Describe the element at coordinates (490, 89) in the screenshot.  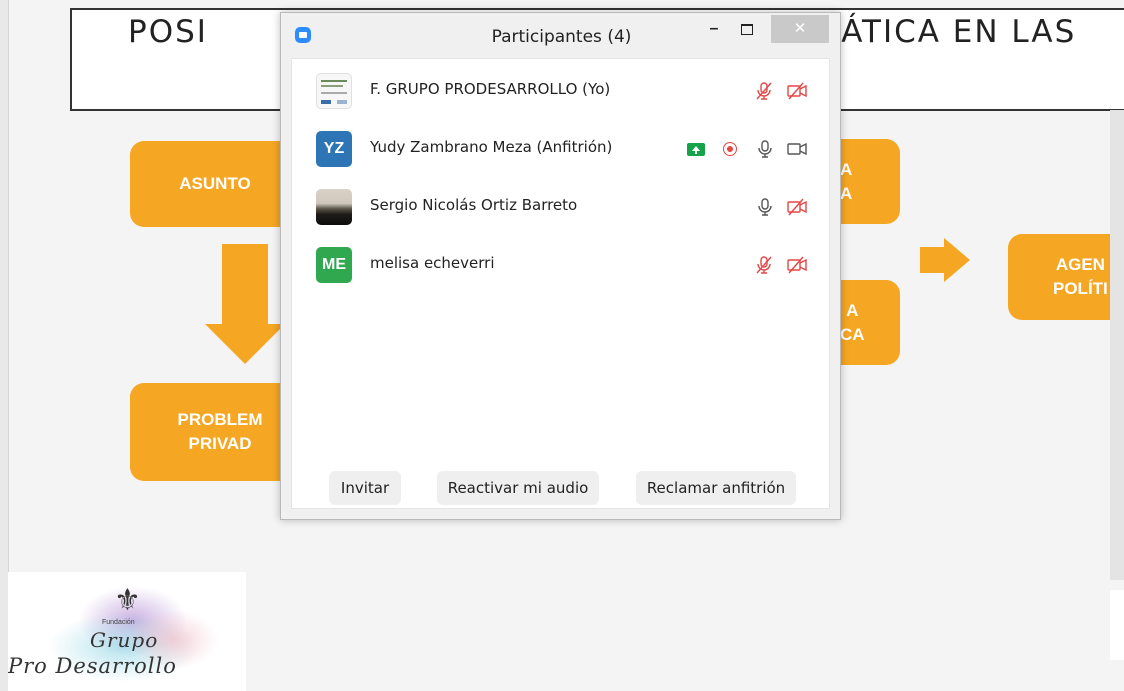
I see `participant-name: F. GRUPO PRODESARROLLO (Yo)` at that location.